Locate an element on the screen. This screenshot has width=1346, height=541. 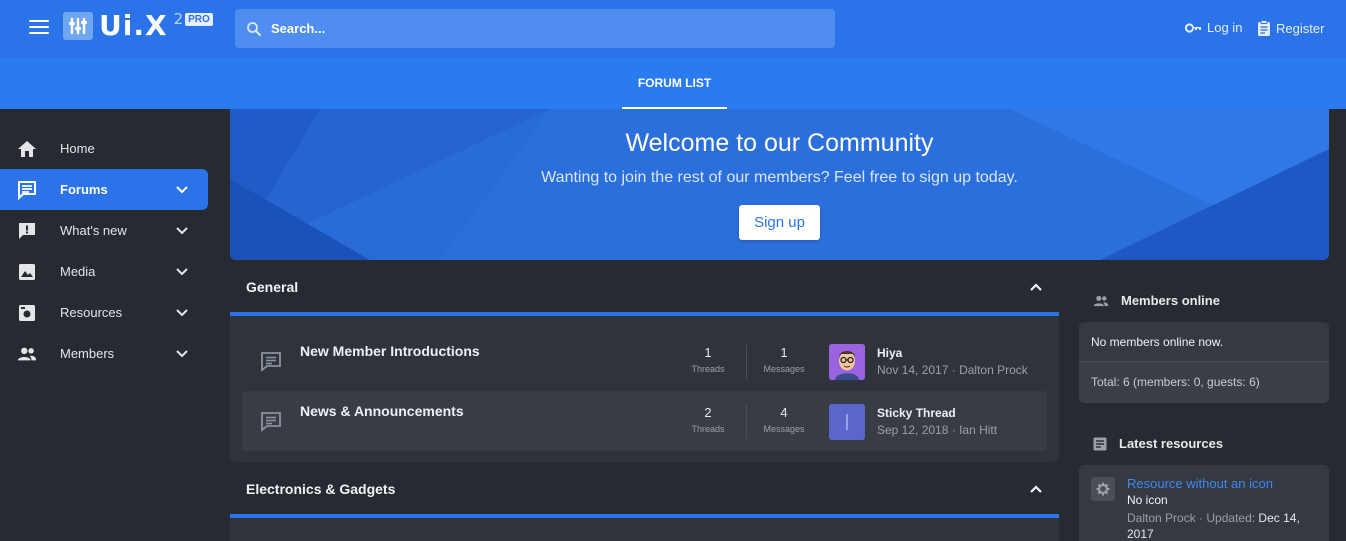
key-icon is located at coordinates (1193, 27).